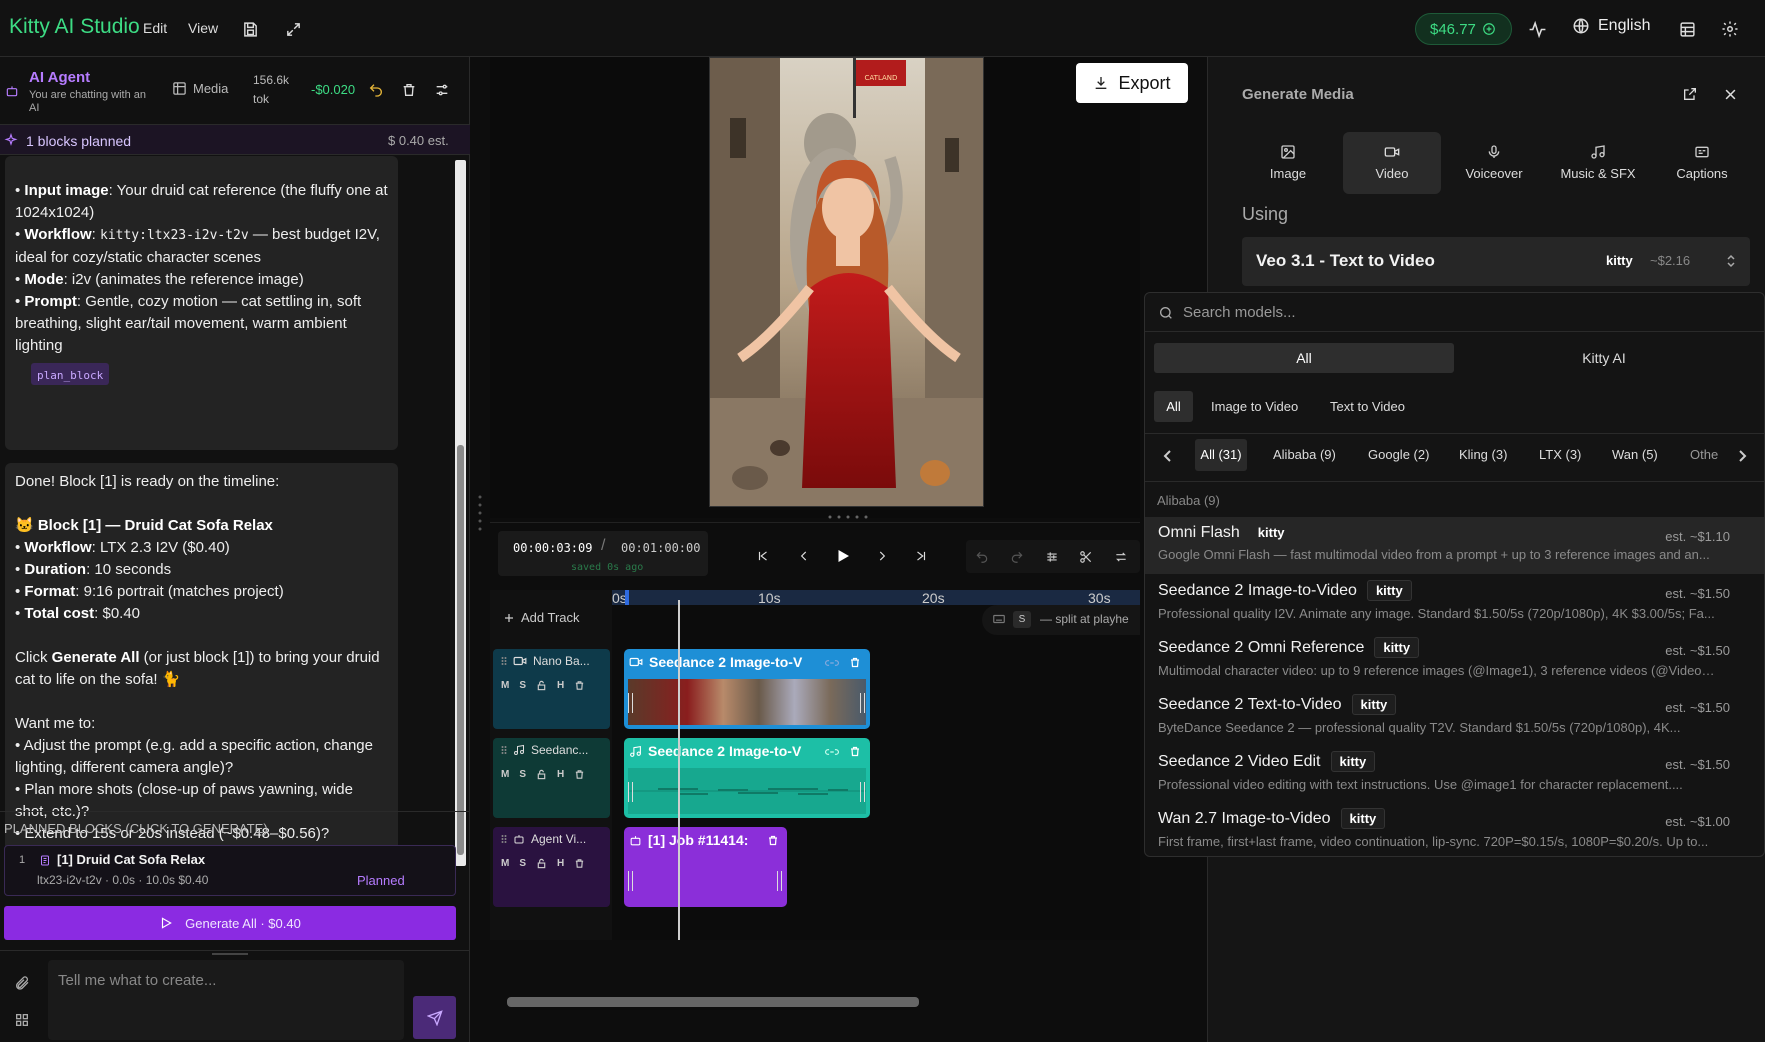 The width and height of the screenshot is (1765, 1042). I want to click on activity-icon, so click(1537, 29).